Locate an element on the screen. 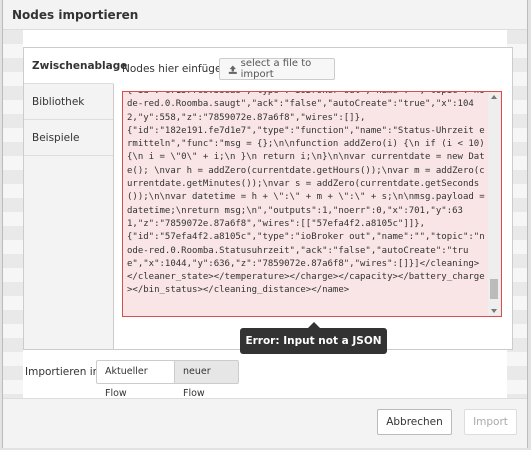 The height and width of the screenshot is (450, 531). import-in-label: Importieren in is located at coordinates (62, 372).